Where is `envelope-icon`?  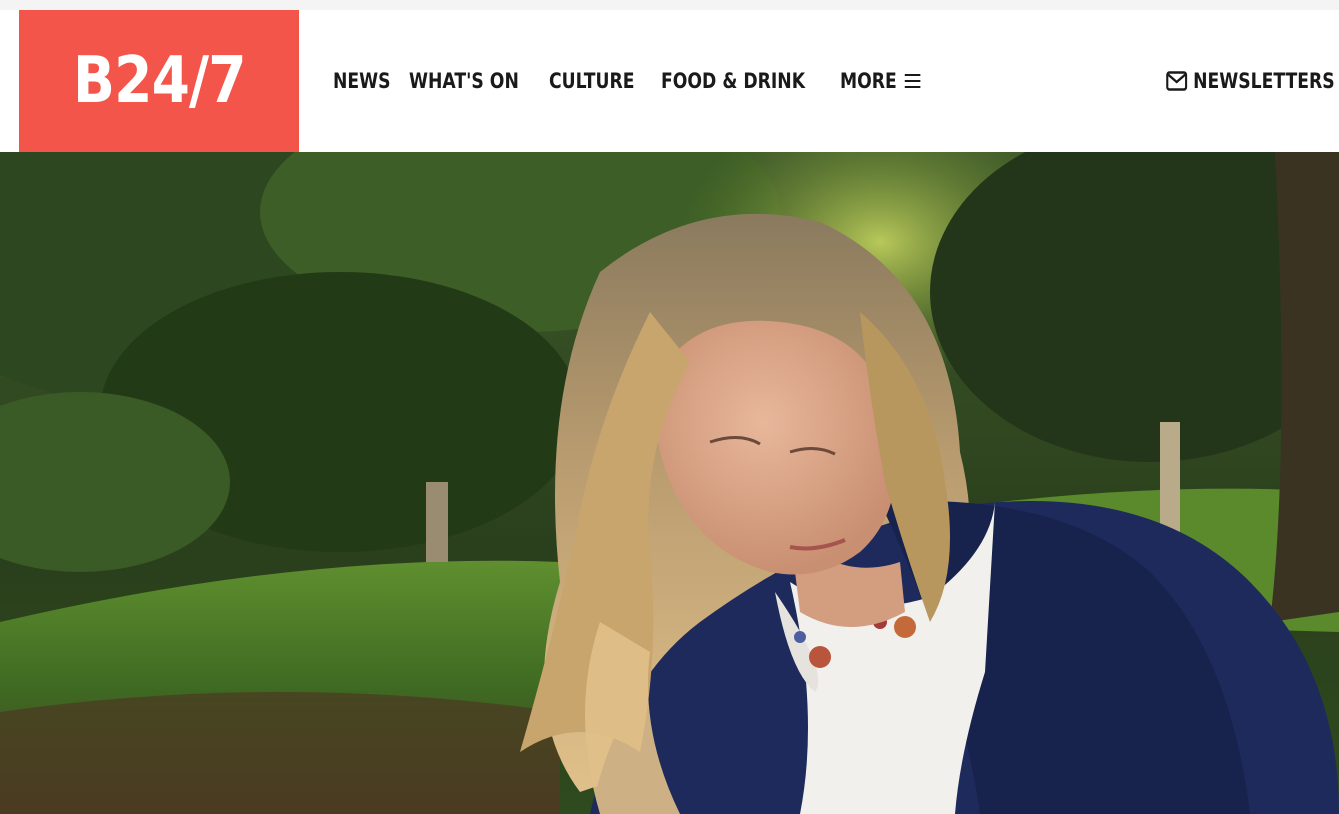 envelope-icon is located at coordinates (1177, 81).